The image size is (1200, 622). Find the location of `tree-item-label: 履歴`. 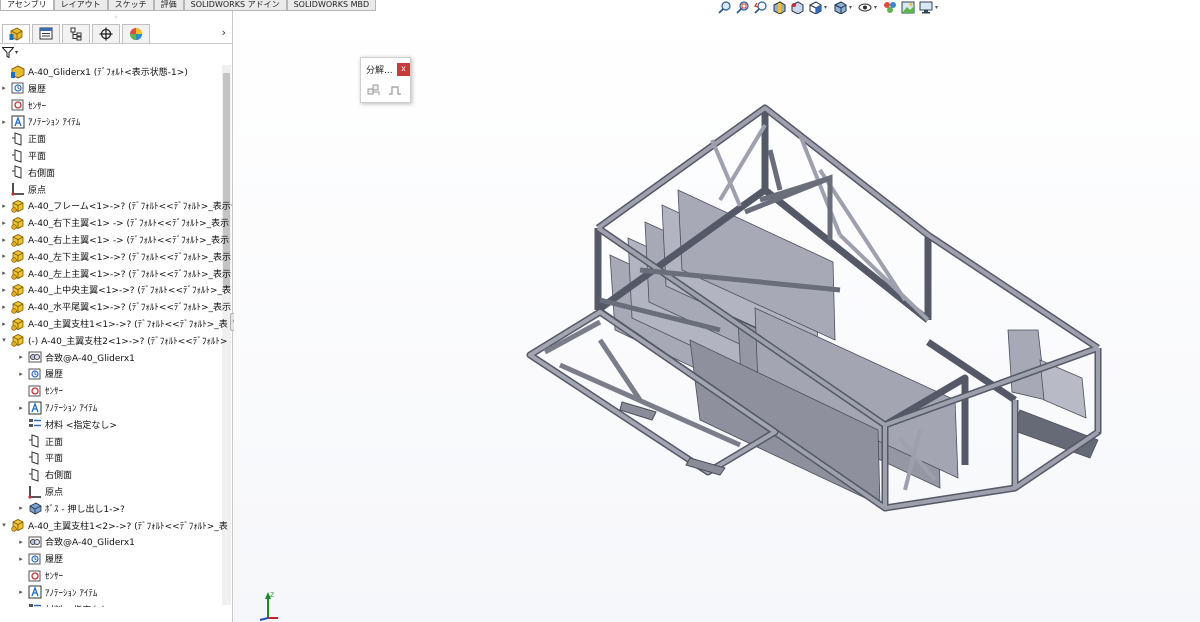

tree-item-label: 履歴 is located at coordinates (54, 560).